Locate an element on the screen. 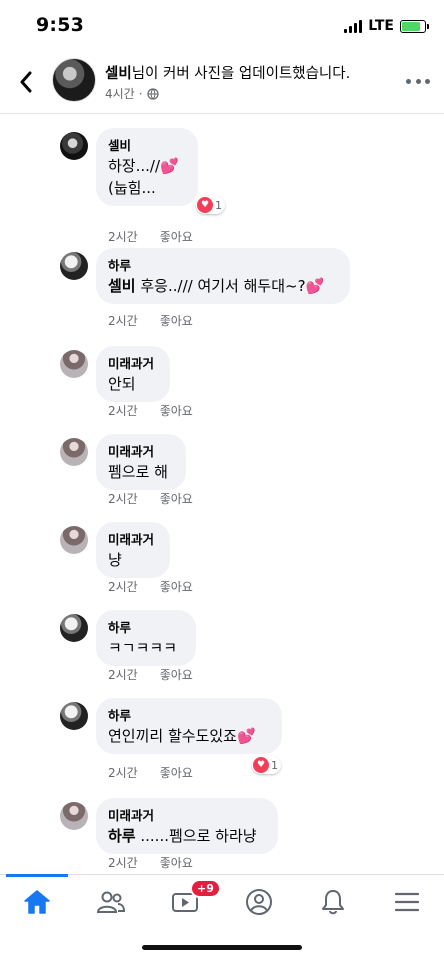 The height and width of the screenshot is (960, 444). status-bar: 9:53 LTE is located at coordinates (222, 26).